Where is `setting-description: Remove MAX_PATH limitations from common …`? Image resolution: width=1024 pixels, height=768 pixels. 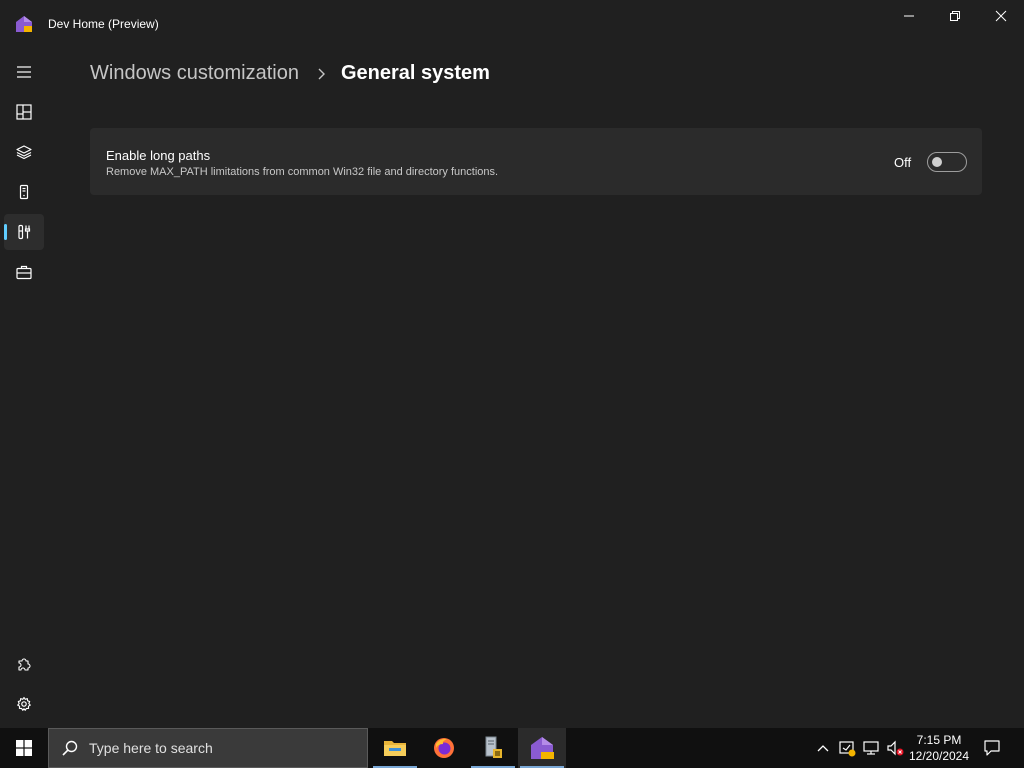
setting-description: Remove MAX_PATH limitations from common … is located at coordinates (302, 172).